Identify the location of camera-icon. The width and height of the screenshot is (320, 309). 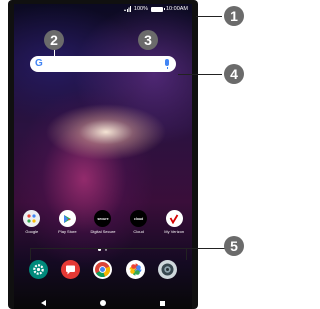
(168, 269).